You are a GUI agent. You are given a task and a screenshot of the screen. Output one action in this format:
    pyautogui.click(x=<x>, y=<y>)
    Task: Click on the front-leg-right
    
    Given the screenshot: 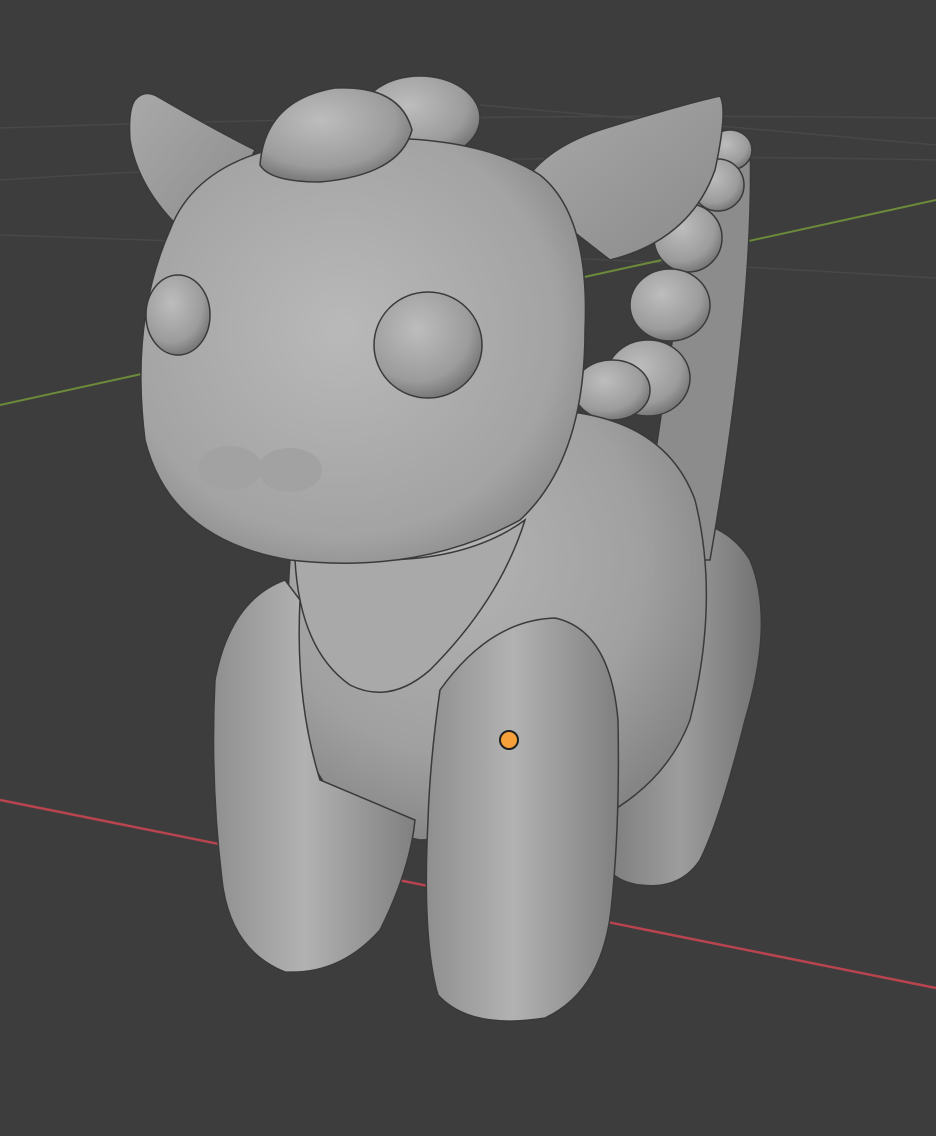 What is the action you would take?
    pyautogui.click(x=522, y=819)
    